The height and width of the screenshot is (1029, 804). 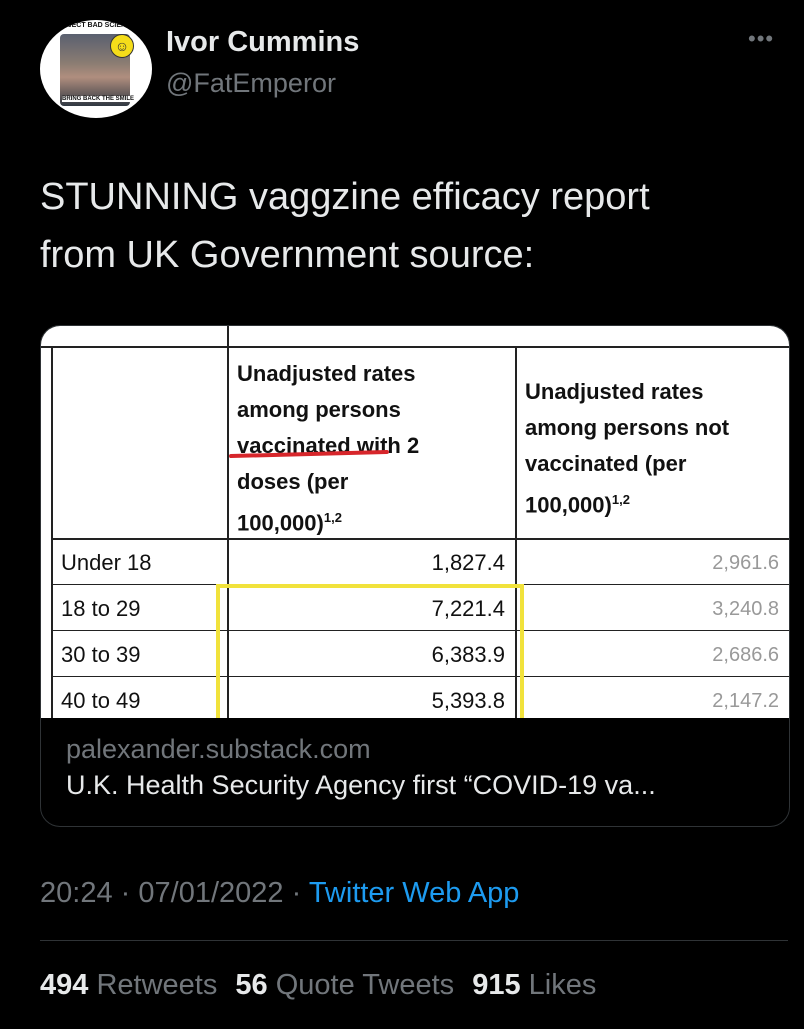 I want to click on quote-tweets-stat: 56 Quote Tweets, so click(x=344, y=985).